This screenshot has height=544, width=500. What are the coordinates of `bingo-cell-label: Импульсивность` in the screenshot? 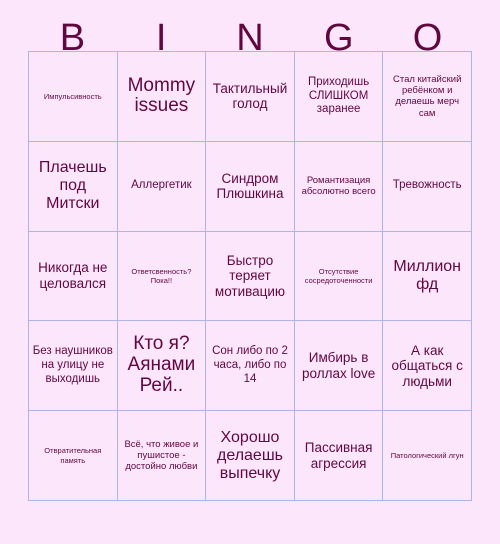 It's located at (72, 96).